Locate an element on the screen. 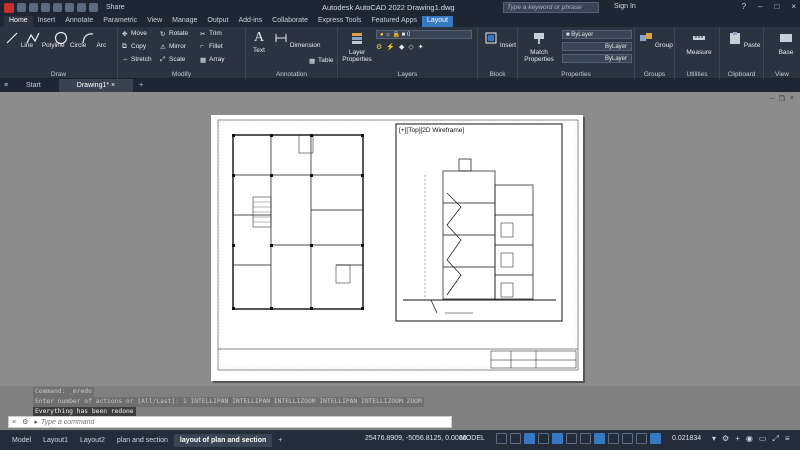 Image resolution: width=800 pixels, height=450 pixels. command-line: × ⚙ ▸ is located at coordinates (230, 422).